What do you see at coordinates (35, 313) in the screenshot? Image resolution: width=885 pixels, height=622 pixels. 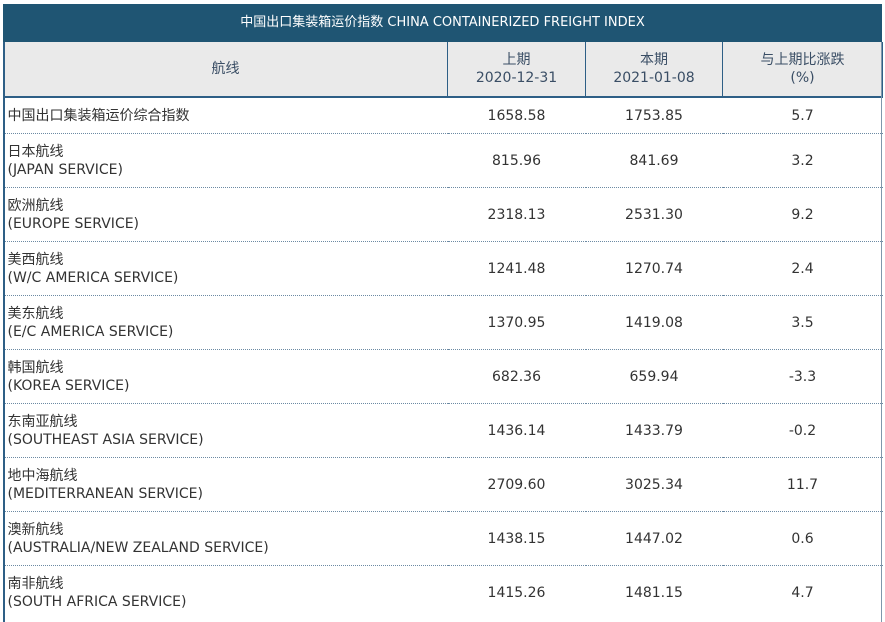 I see `route-name: 美东航线` at bounding box center [35, 313].